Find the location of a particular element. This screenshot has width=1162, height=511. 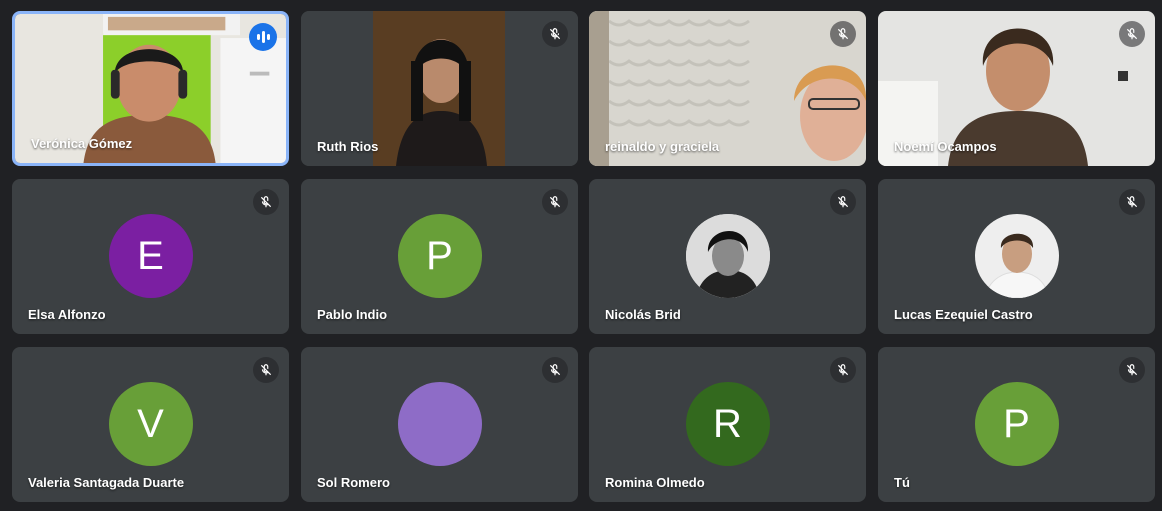

participant-name: reinaldo y graciela is located at coordinates (662, 146).